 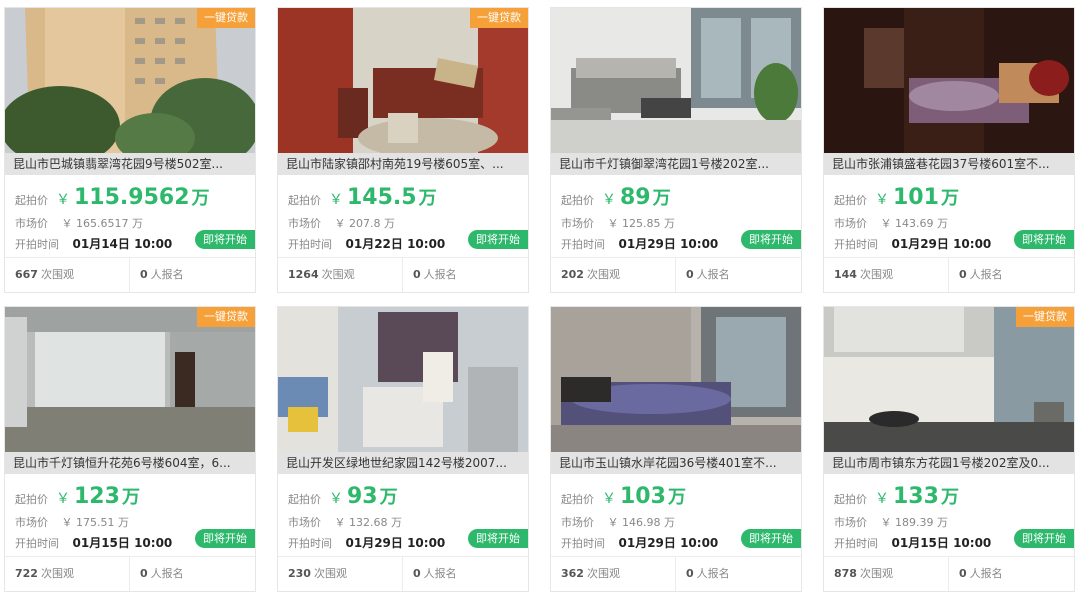 I want to click on start-price-row: 起拍价 ￥ 101 万, so click(x=896, y=198).